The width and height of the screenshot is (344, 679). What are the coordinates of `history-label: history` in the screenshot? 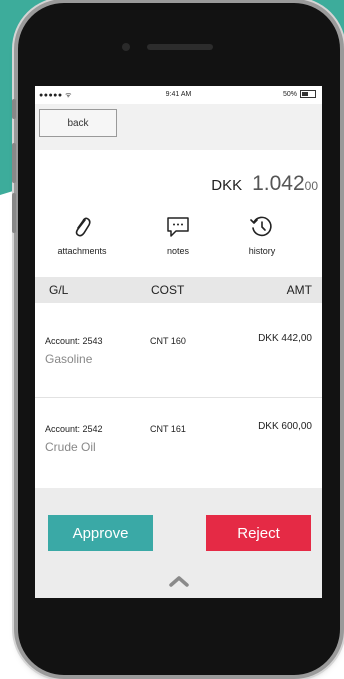 It's located at (262, 251).